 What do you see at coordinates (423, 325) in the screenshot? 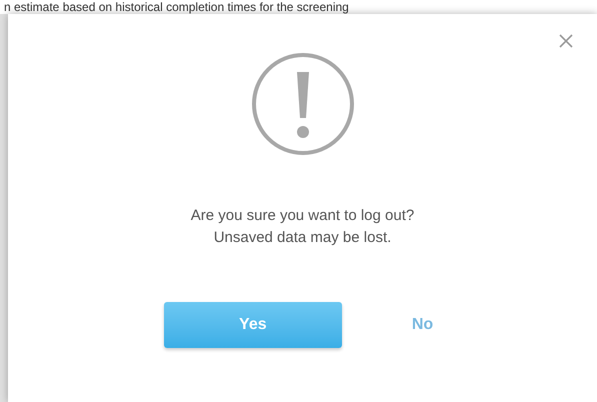
I see `no-link: No` at bounding box center [423, 325].